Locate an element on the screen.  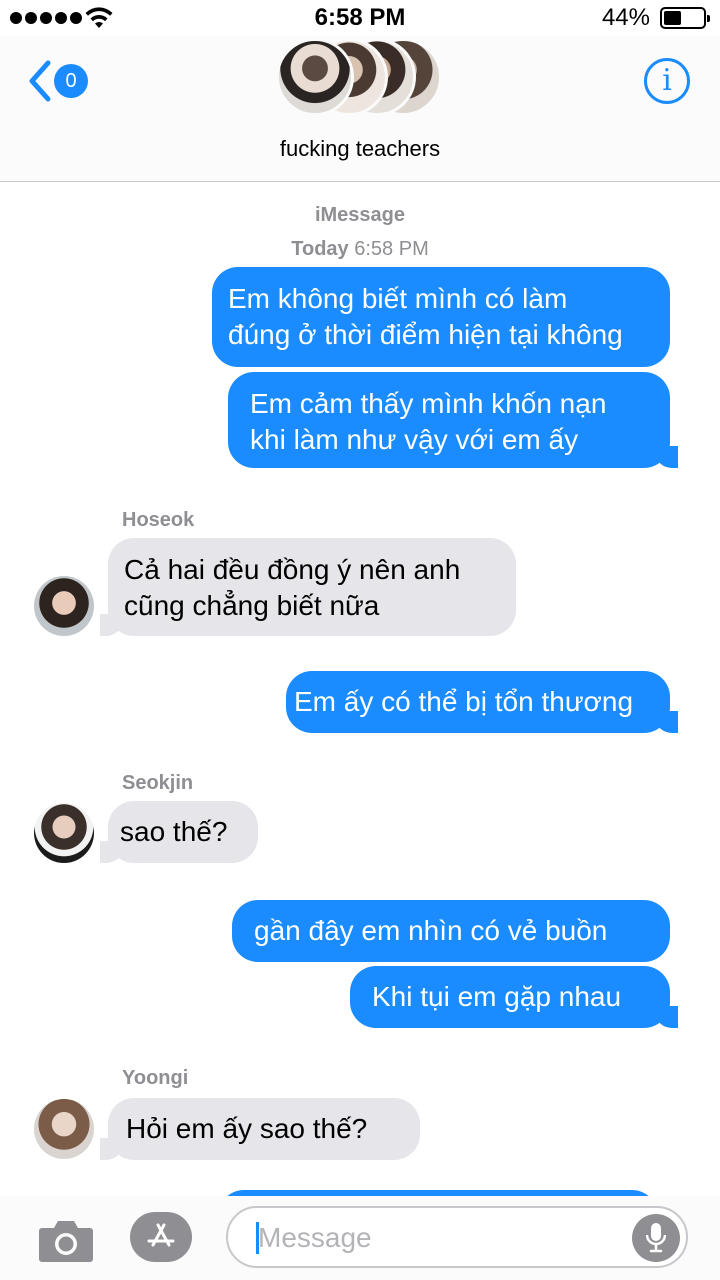
message-text: cũng chẳng biết nữa is located at coordinates (252, 605).